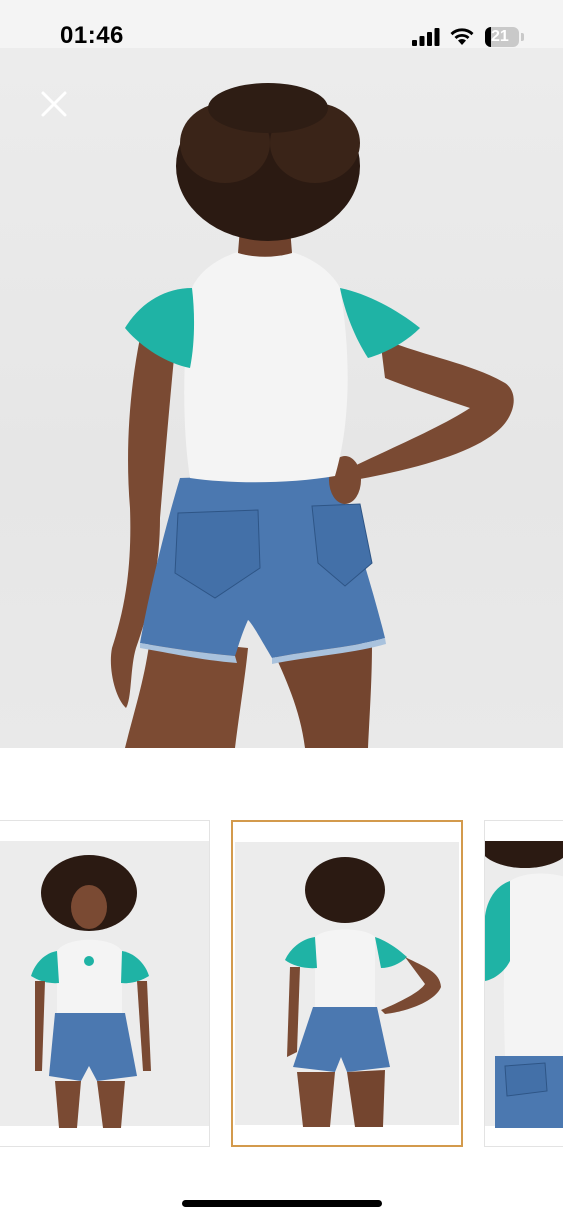 This screenshot has width=563, height=1219. Describe the element at coordinates (522, 37) in the screenshot. I see `battery-cap` at that location.